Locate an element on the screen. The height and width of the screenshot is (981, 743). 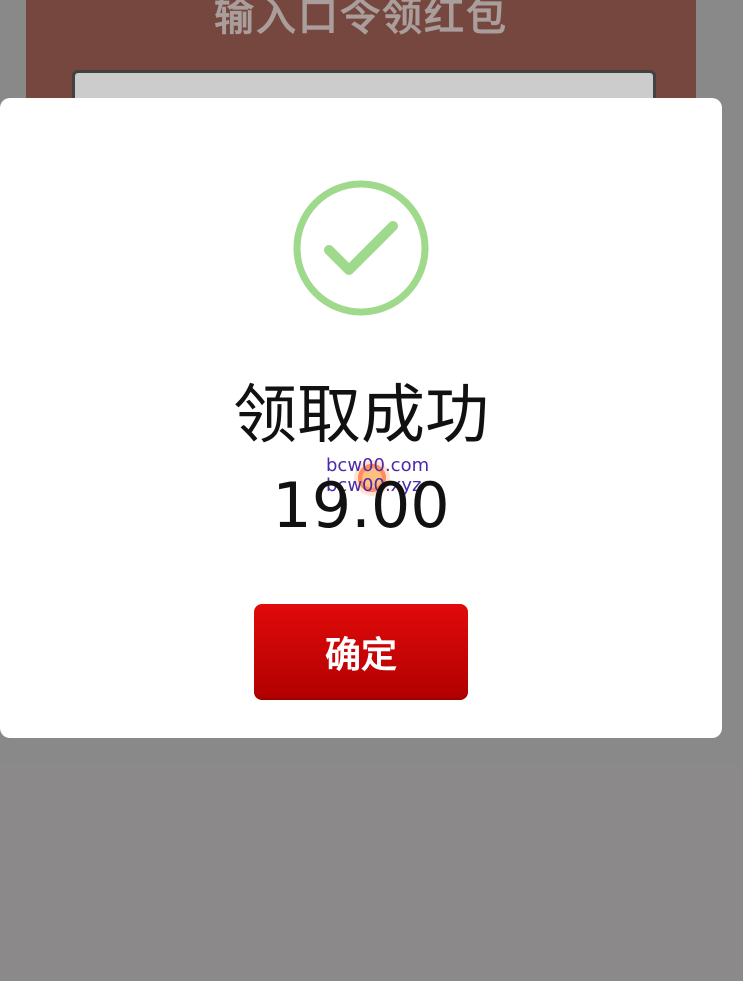
reward-amount: 19.00 is located at coordinates (361, 505).